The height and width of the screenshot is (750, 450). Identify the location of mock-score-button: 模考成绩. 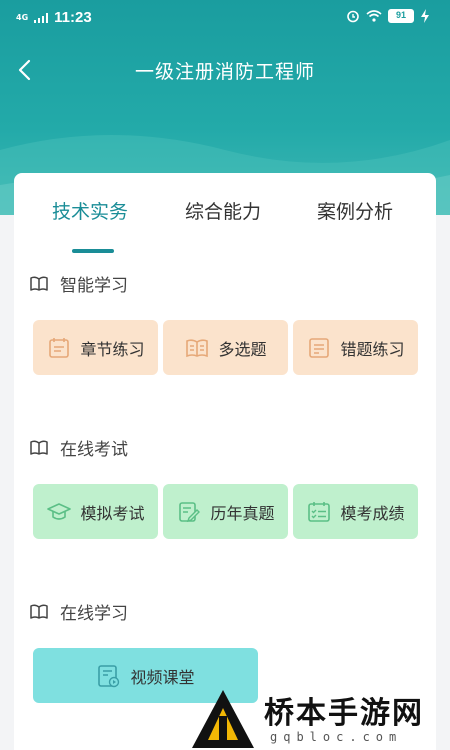
(355, 511).